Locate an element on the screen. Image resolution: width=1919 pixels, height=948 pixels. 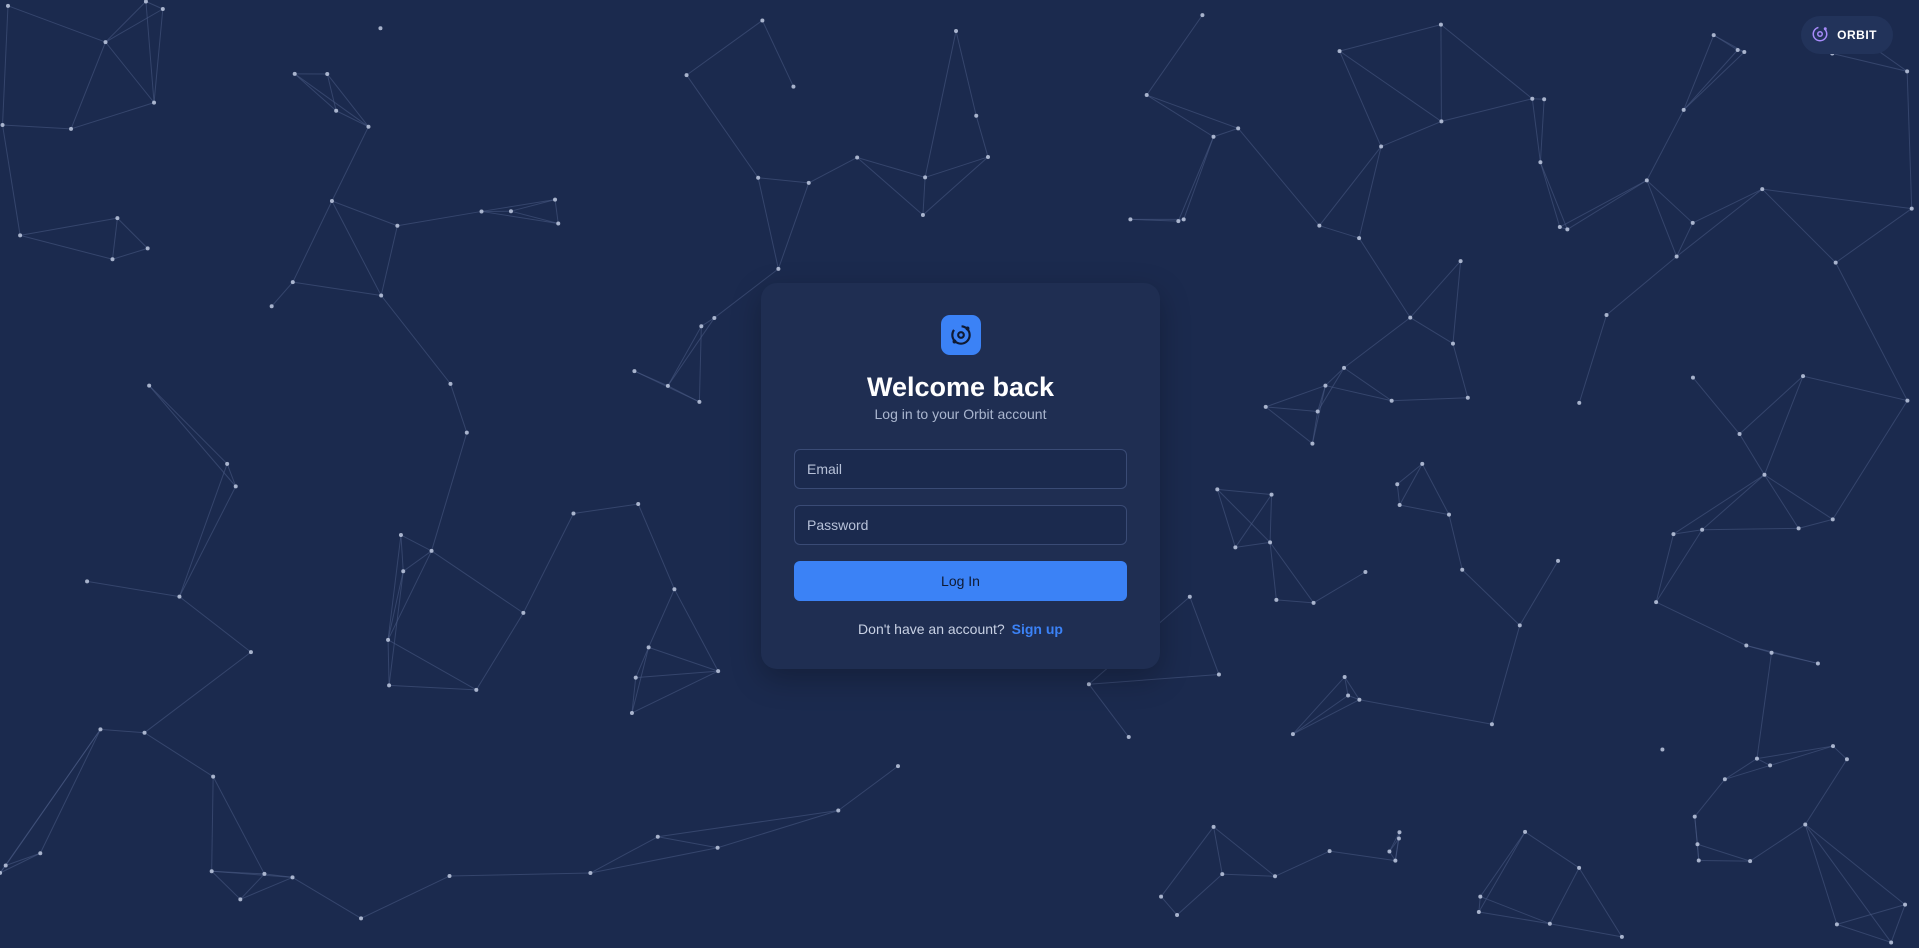
brand-badge: ORBIT is located at coordinates (1847, 35).